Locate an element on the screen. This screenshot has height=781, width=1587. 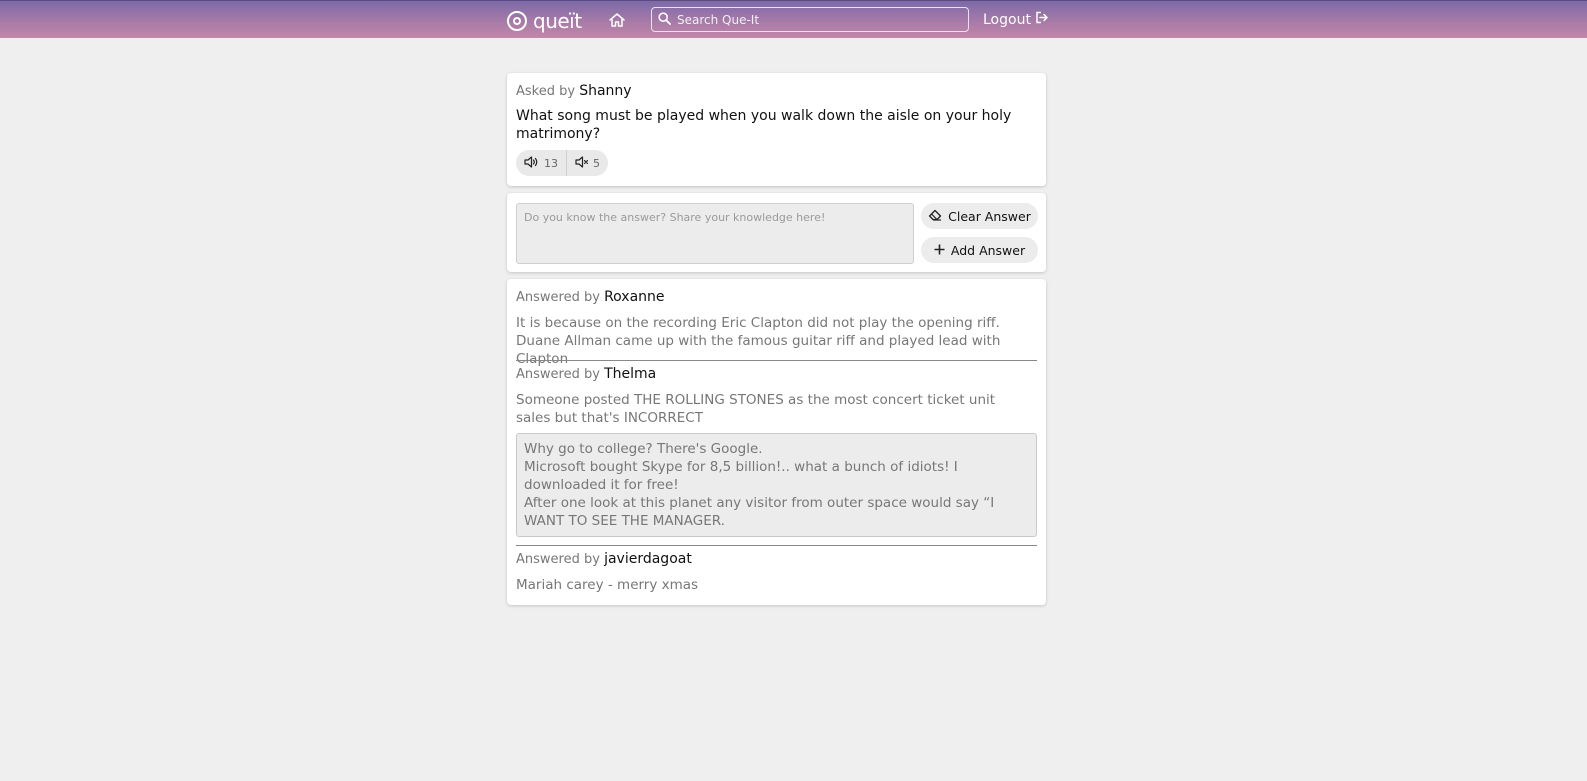
quote-line: Why go to college? There's Google. is located at coordinates (643, 449).